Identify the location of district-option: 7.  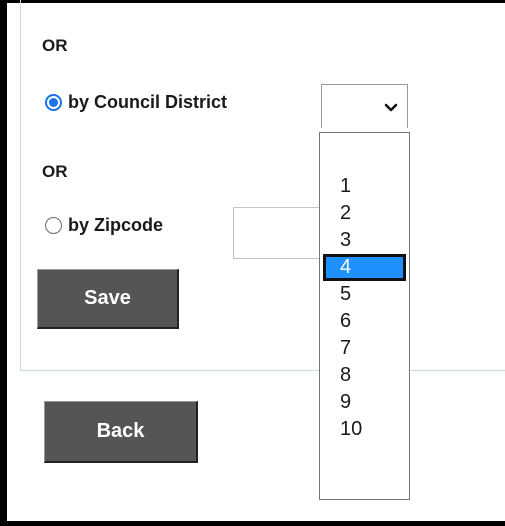
(364, 348).